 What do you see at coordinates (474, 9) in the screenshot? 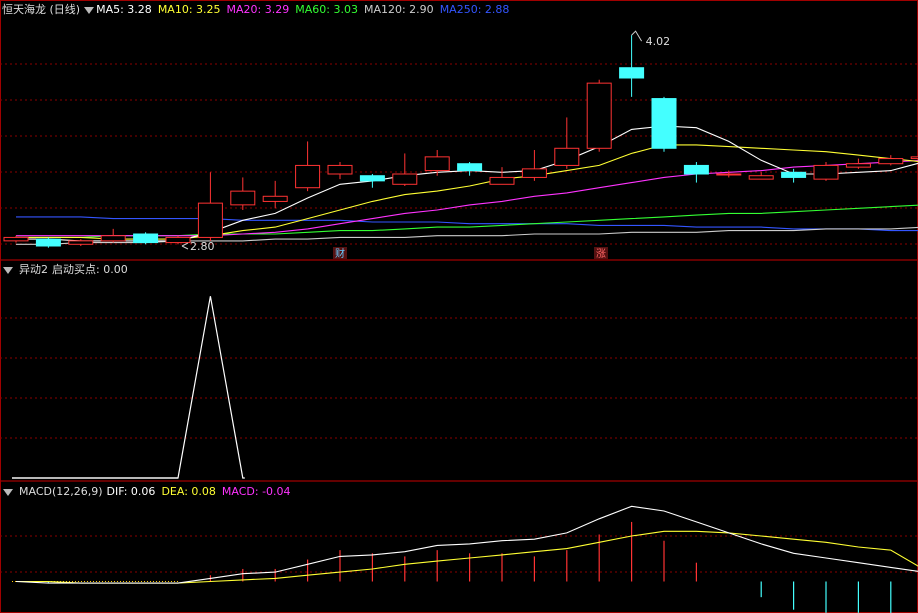
I see `ma-label-5: MA250: 2.88` at bounding box center [474, 9].